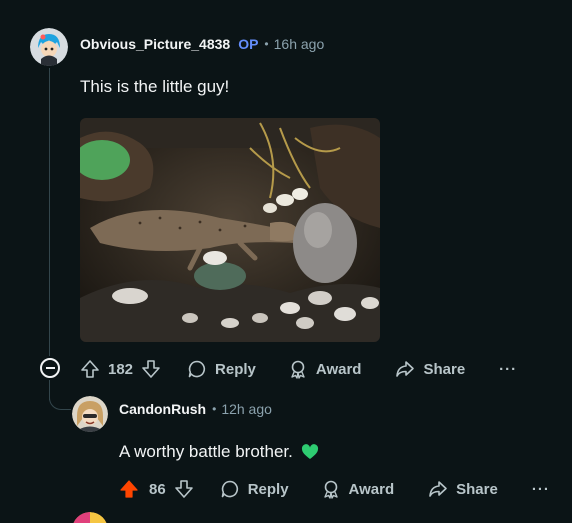 This screenshot has width=572, height=523. I want to click on thread-line, so click(49, 212).